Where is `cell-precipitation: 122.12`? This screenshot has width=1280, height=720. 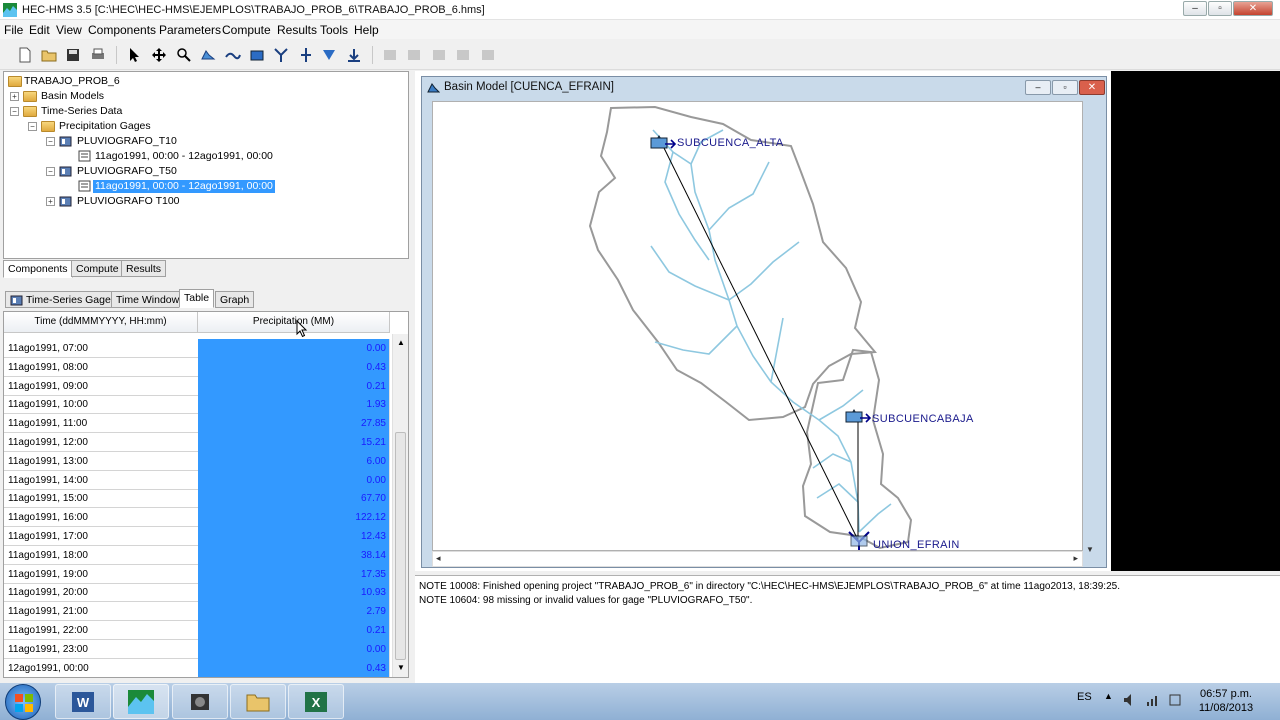 cell-precipitation: 122.12 is located at coordinates (294, 518).